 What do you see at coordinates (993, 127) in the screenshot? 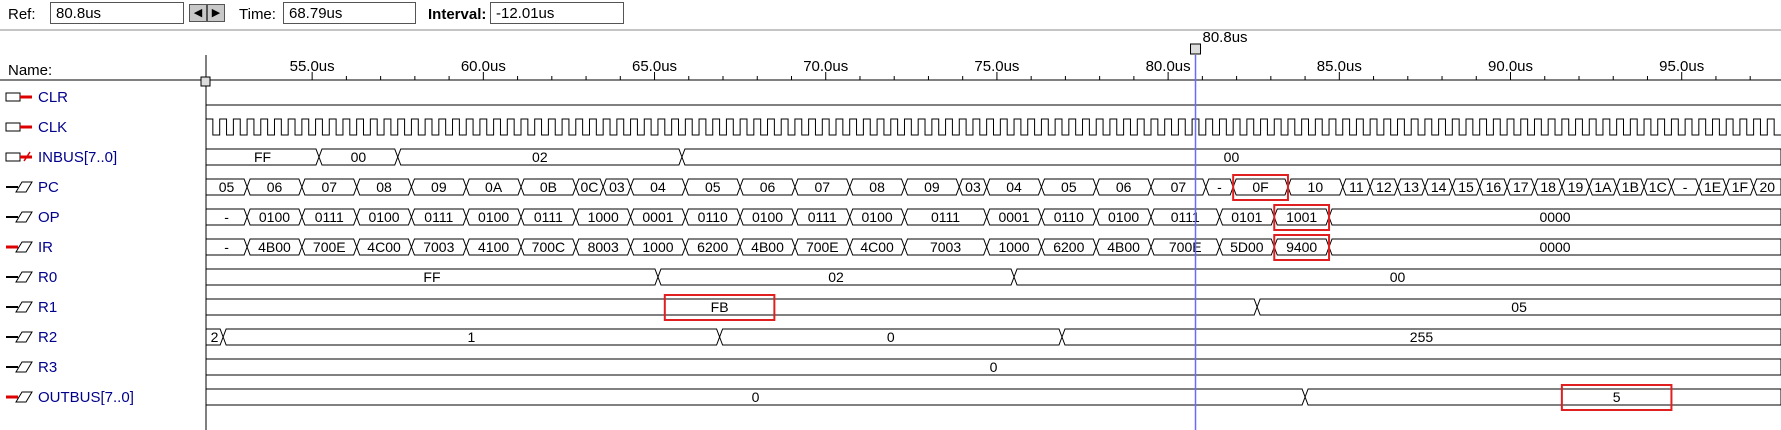
I see `clock-waveform` at bounding box center [993, 127].